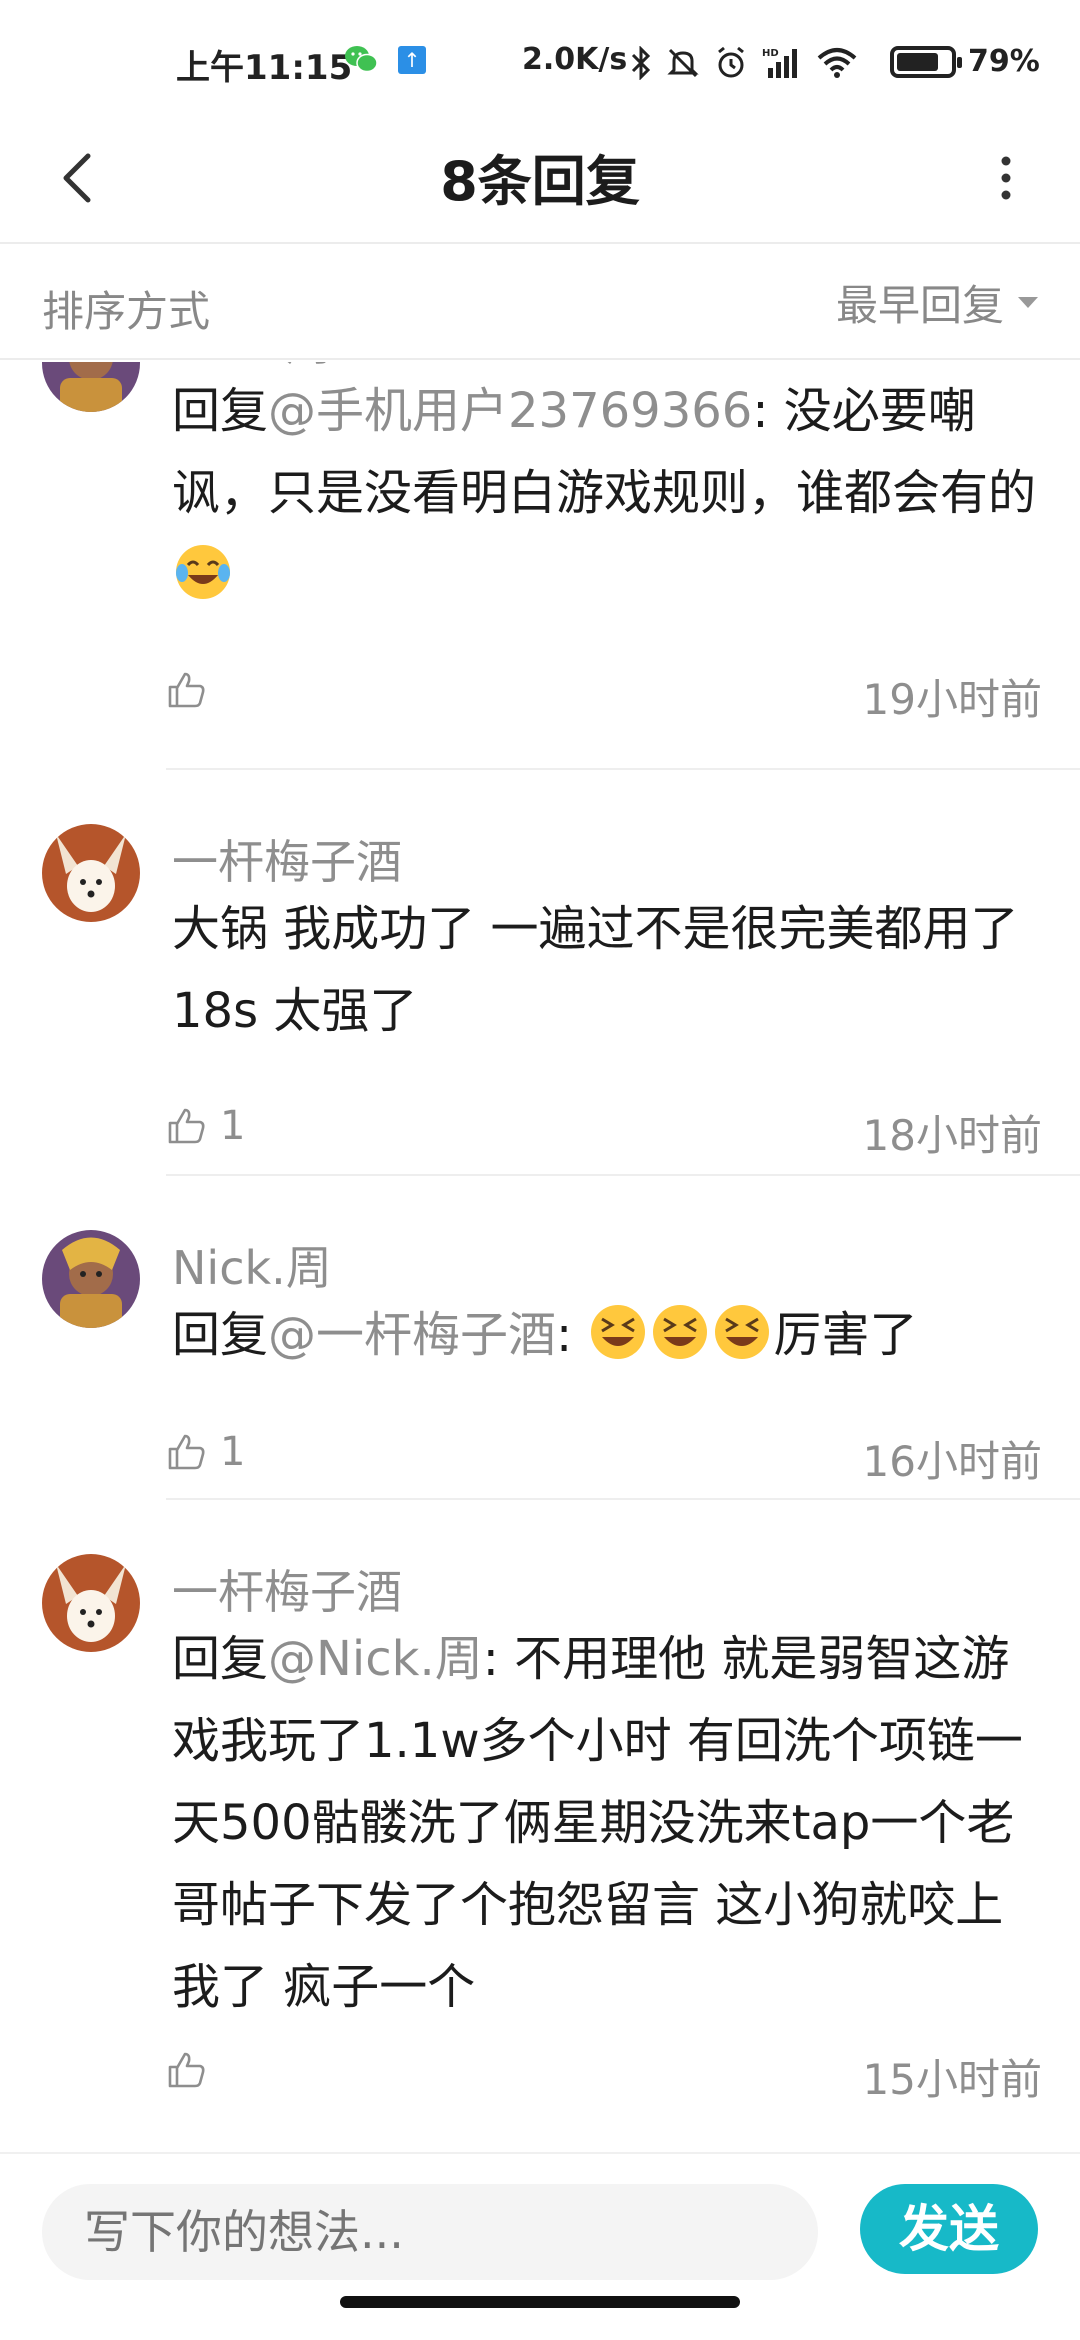  What do you see at coordinates (604, 1454) in the screenshot?
I see `reply-actions: 1 16小时前` at bounding box center [604, 1454].